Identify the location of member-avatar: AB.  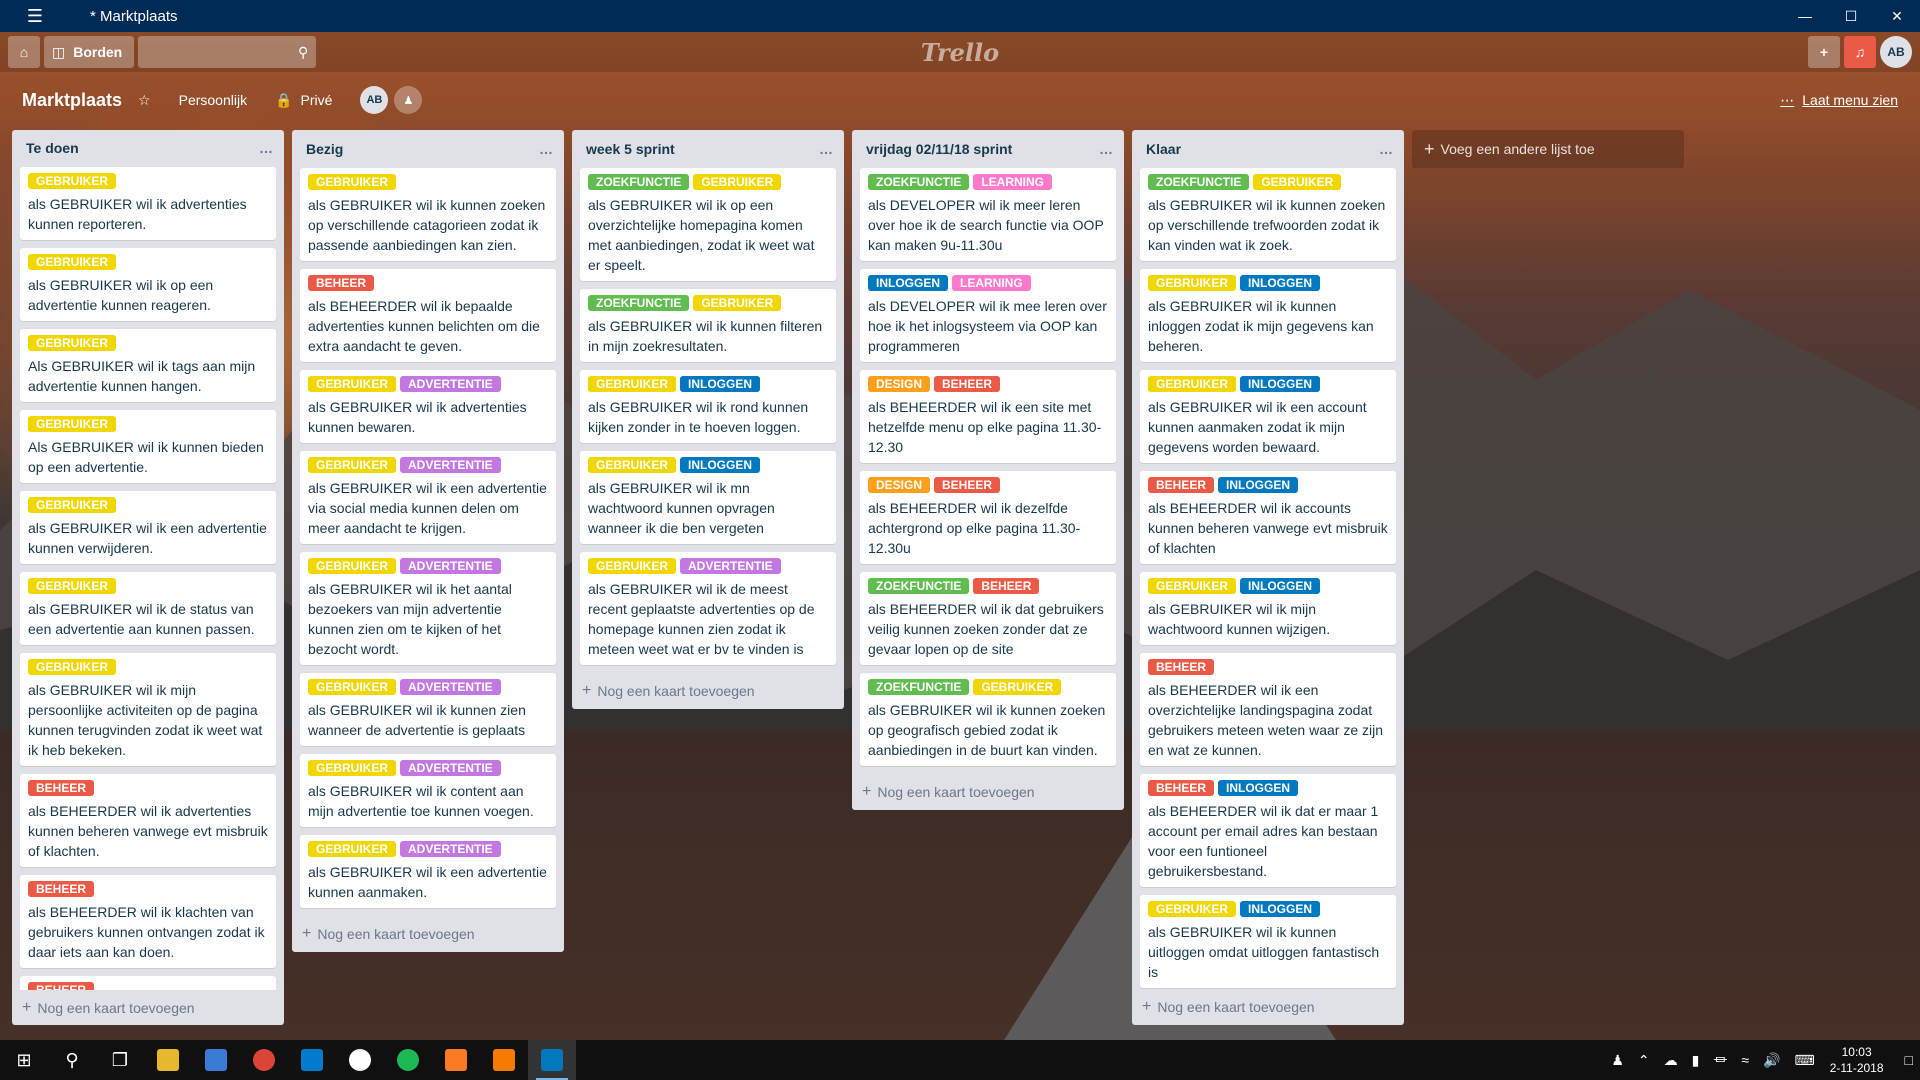
(374, 100).